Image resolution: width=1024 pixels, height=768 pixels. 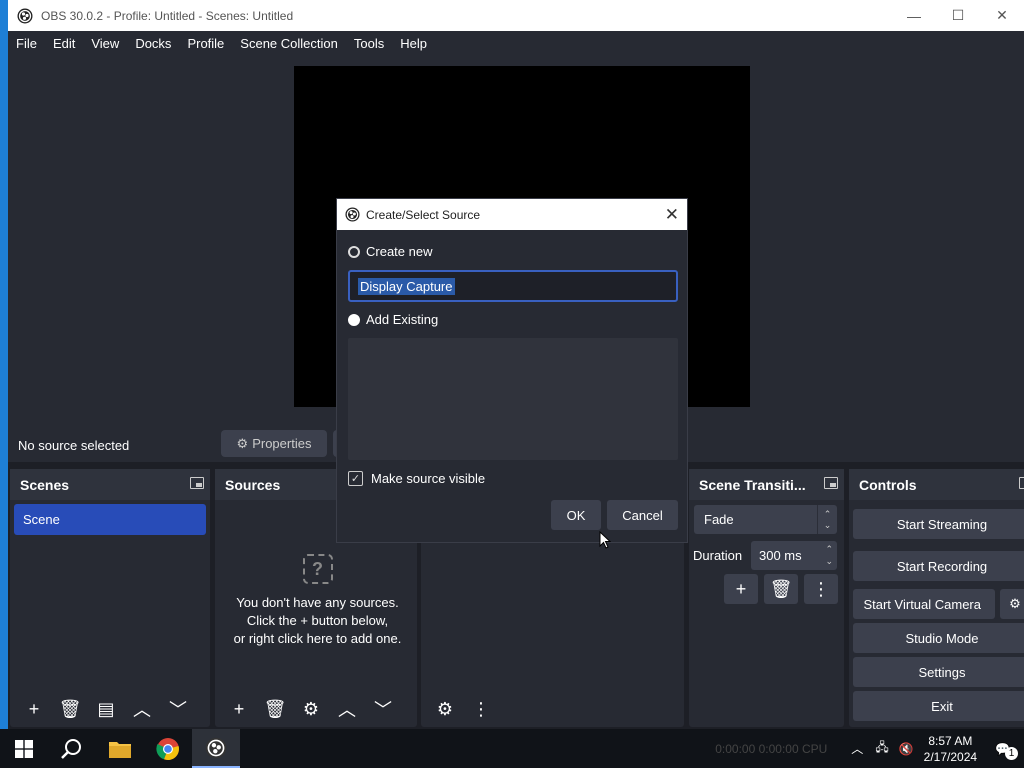 What do you see at coordinates (413, 43) in the screenshot?
I see `menu-help: Help` at bounding box center [413, 43].